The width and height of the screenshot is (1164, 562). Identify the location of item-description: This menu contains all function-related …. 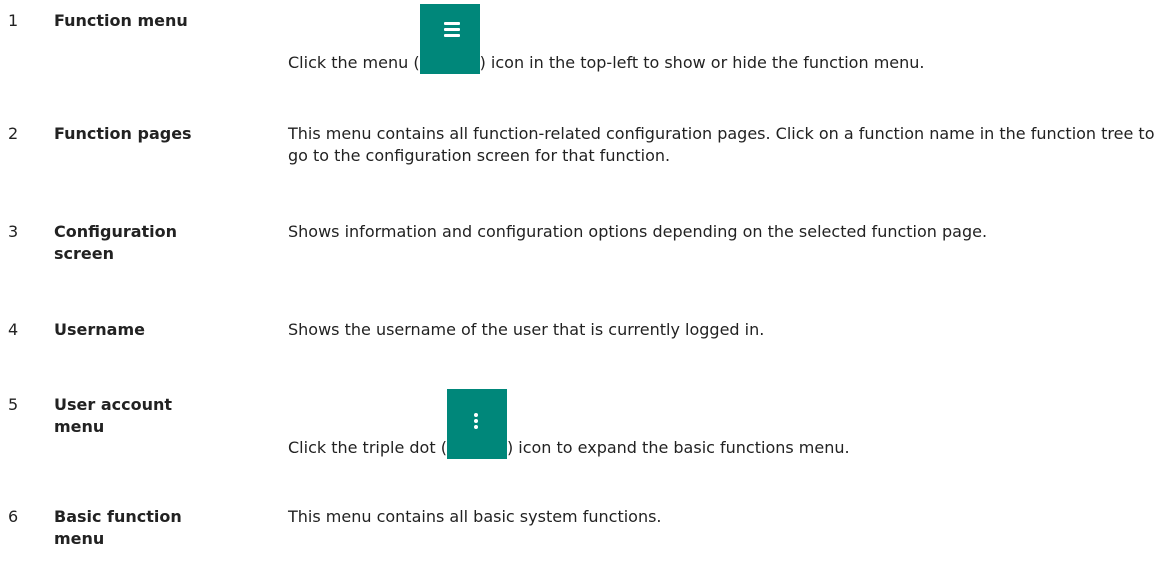
(721, 144).